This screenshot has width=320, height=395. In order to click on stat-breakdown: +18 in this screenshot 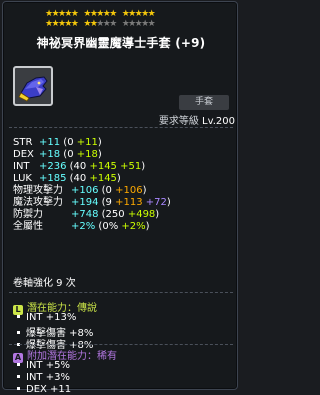, I will do `click(87, 154)`.